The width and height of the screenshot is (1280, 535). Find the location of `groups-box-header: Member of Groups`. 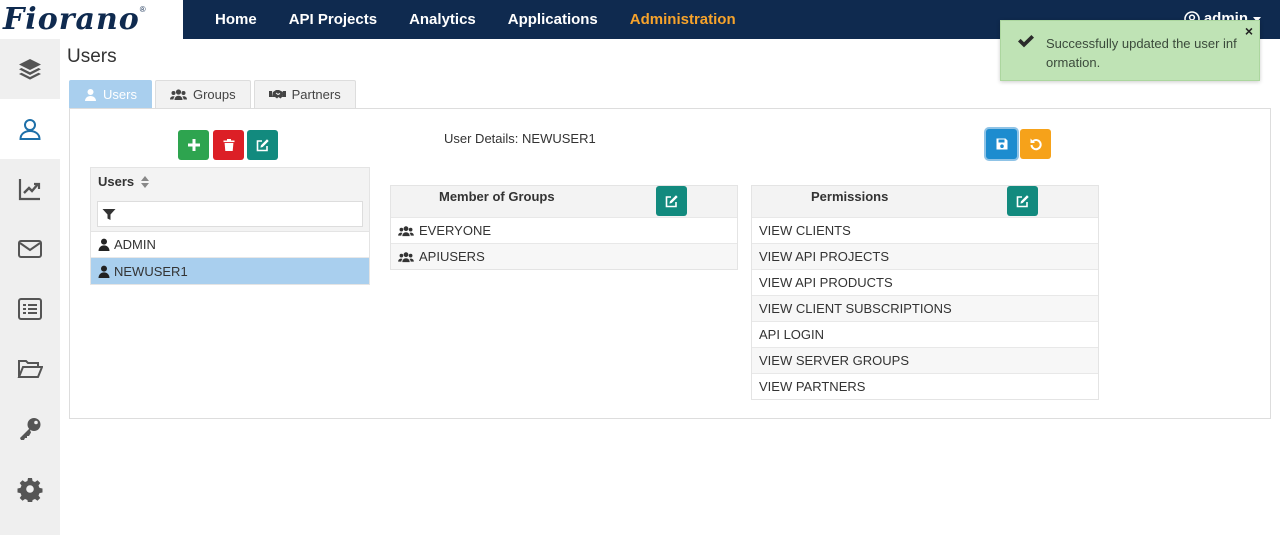

groups-box-header: Member of Groups is located at coordinates (564, 201).